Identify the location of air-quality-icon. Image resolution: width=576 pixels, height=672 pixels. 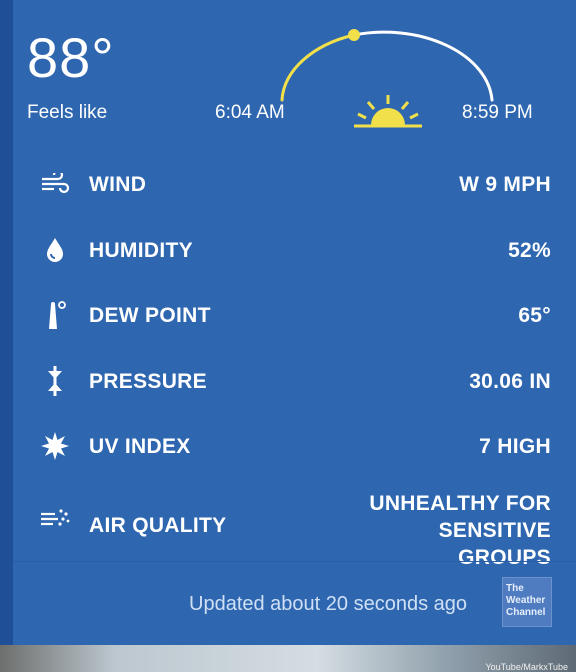
(55, 518).